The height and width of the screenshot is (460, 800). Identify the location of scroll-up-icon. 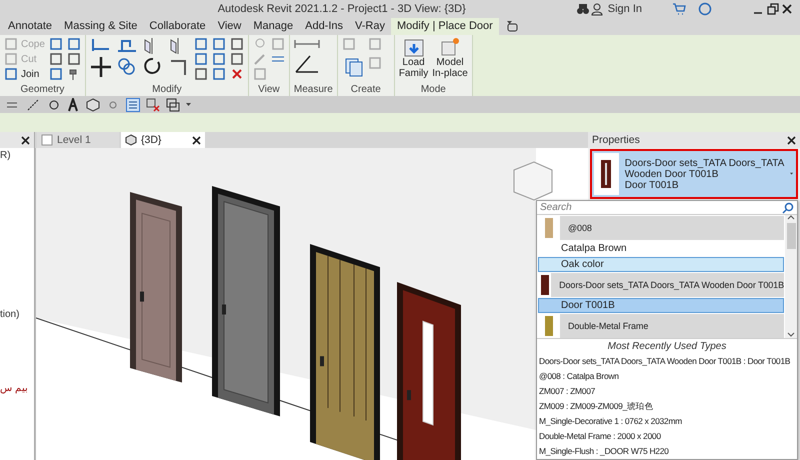
(791, 218).